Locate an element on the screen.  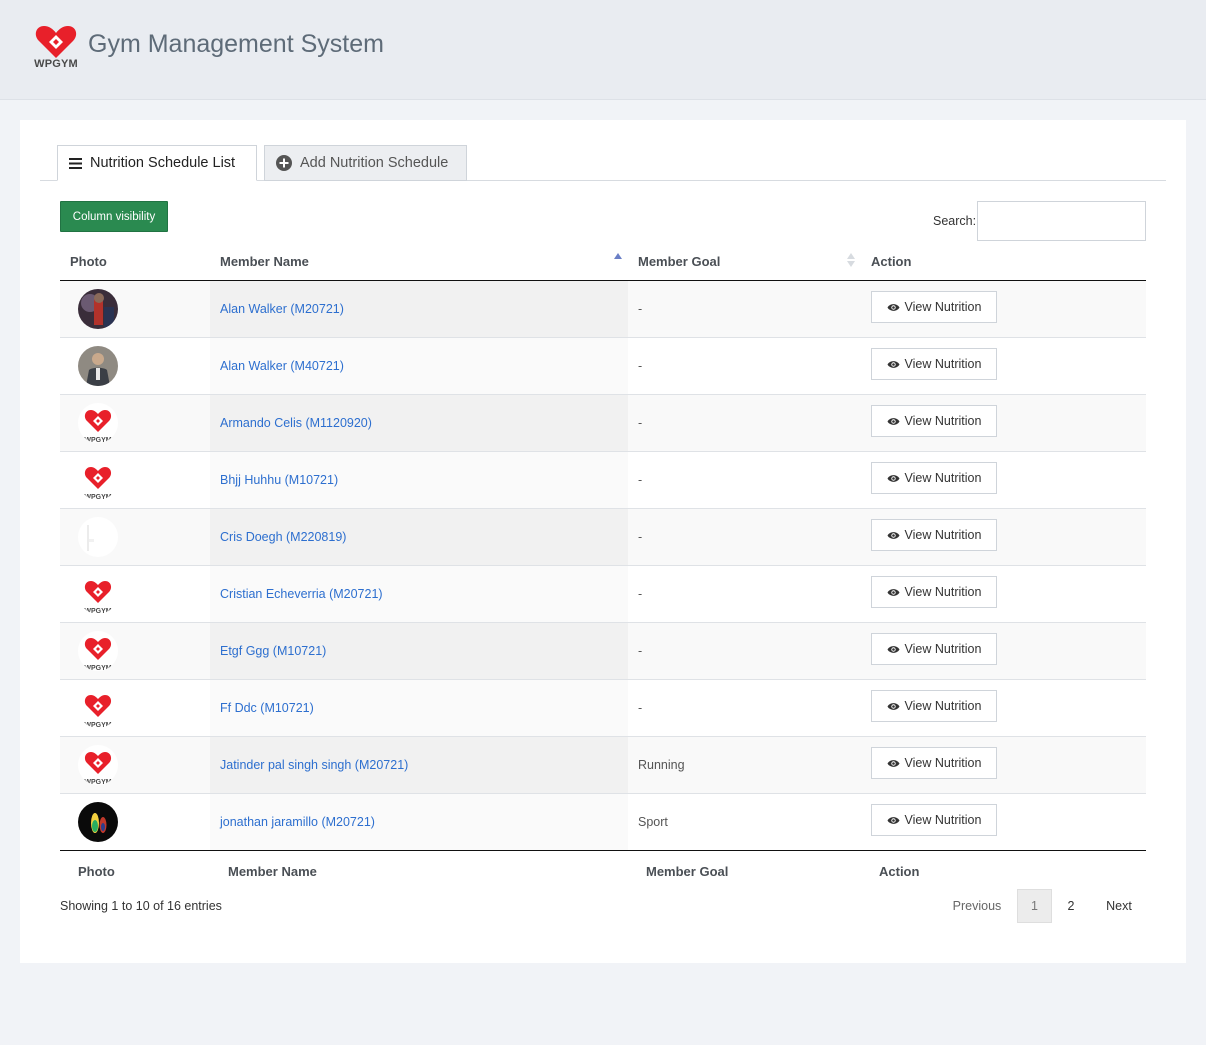
top-bar: WPGYM Gym Management System is located at coordinates (603, 50).